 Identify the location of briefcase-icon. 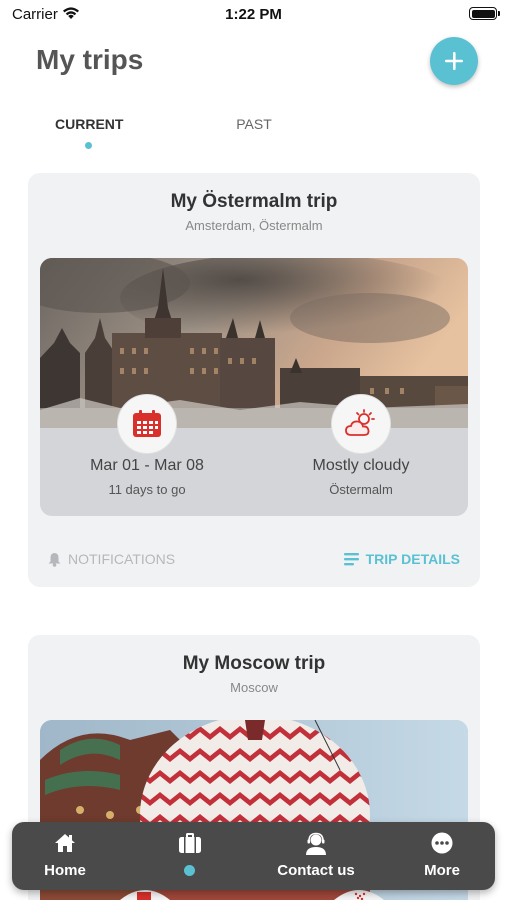
(190, 843).